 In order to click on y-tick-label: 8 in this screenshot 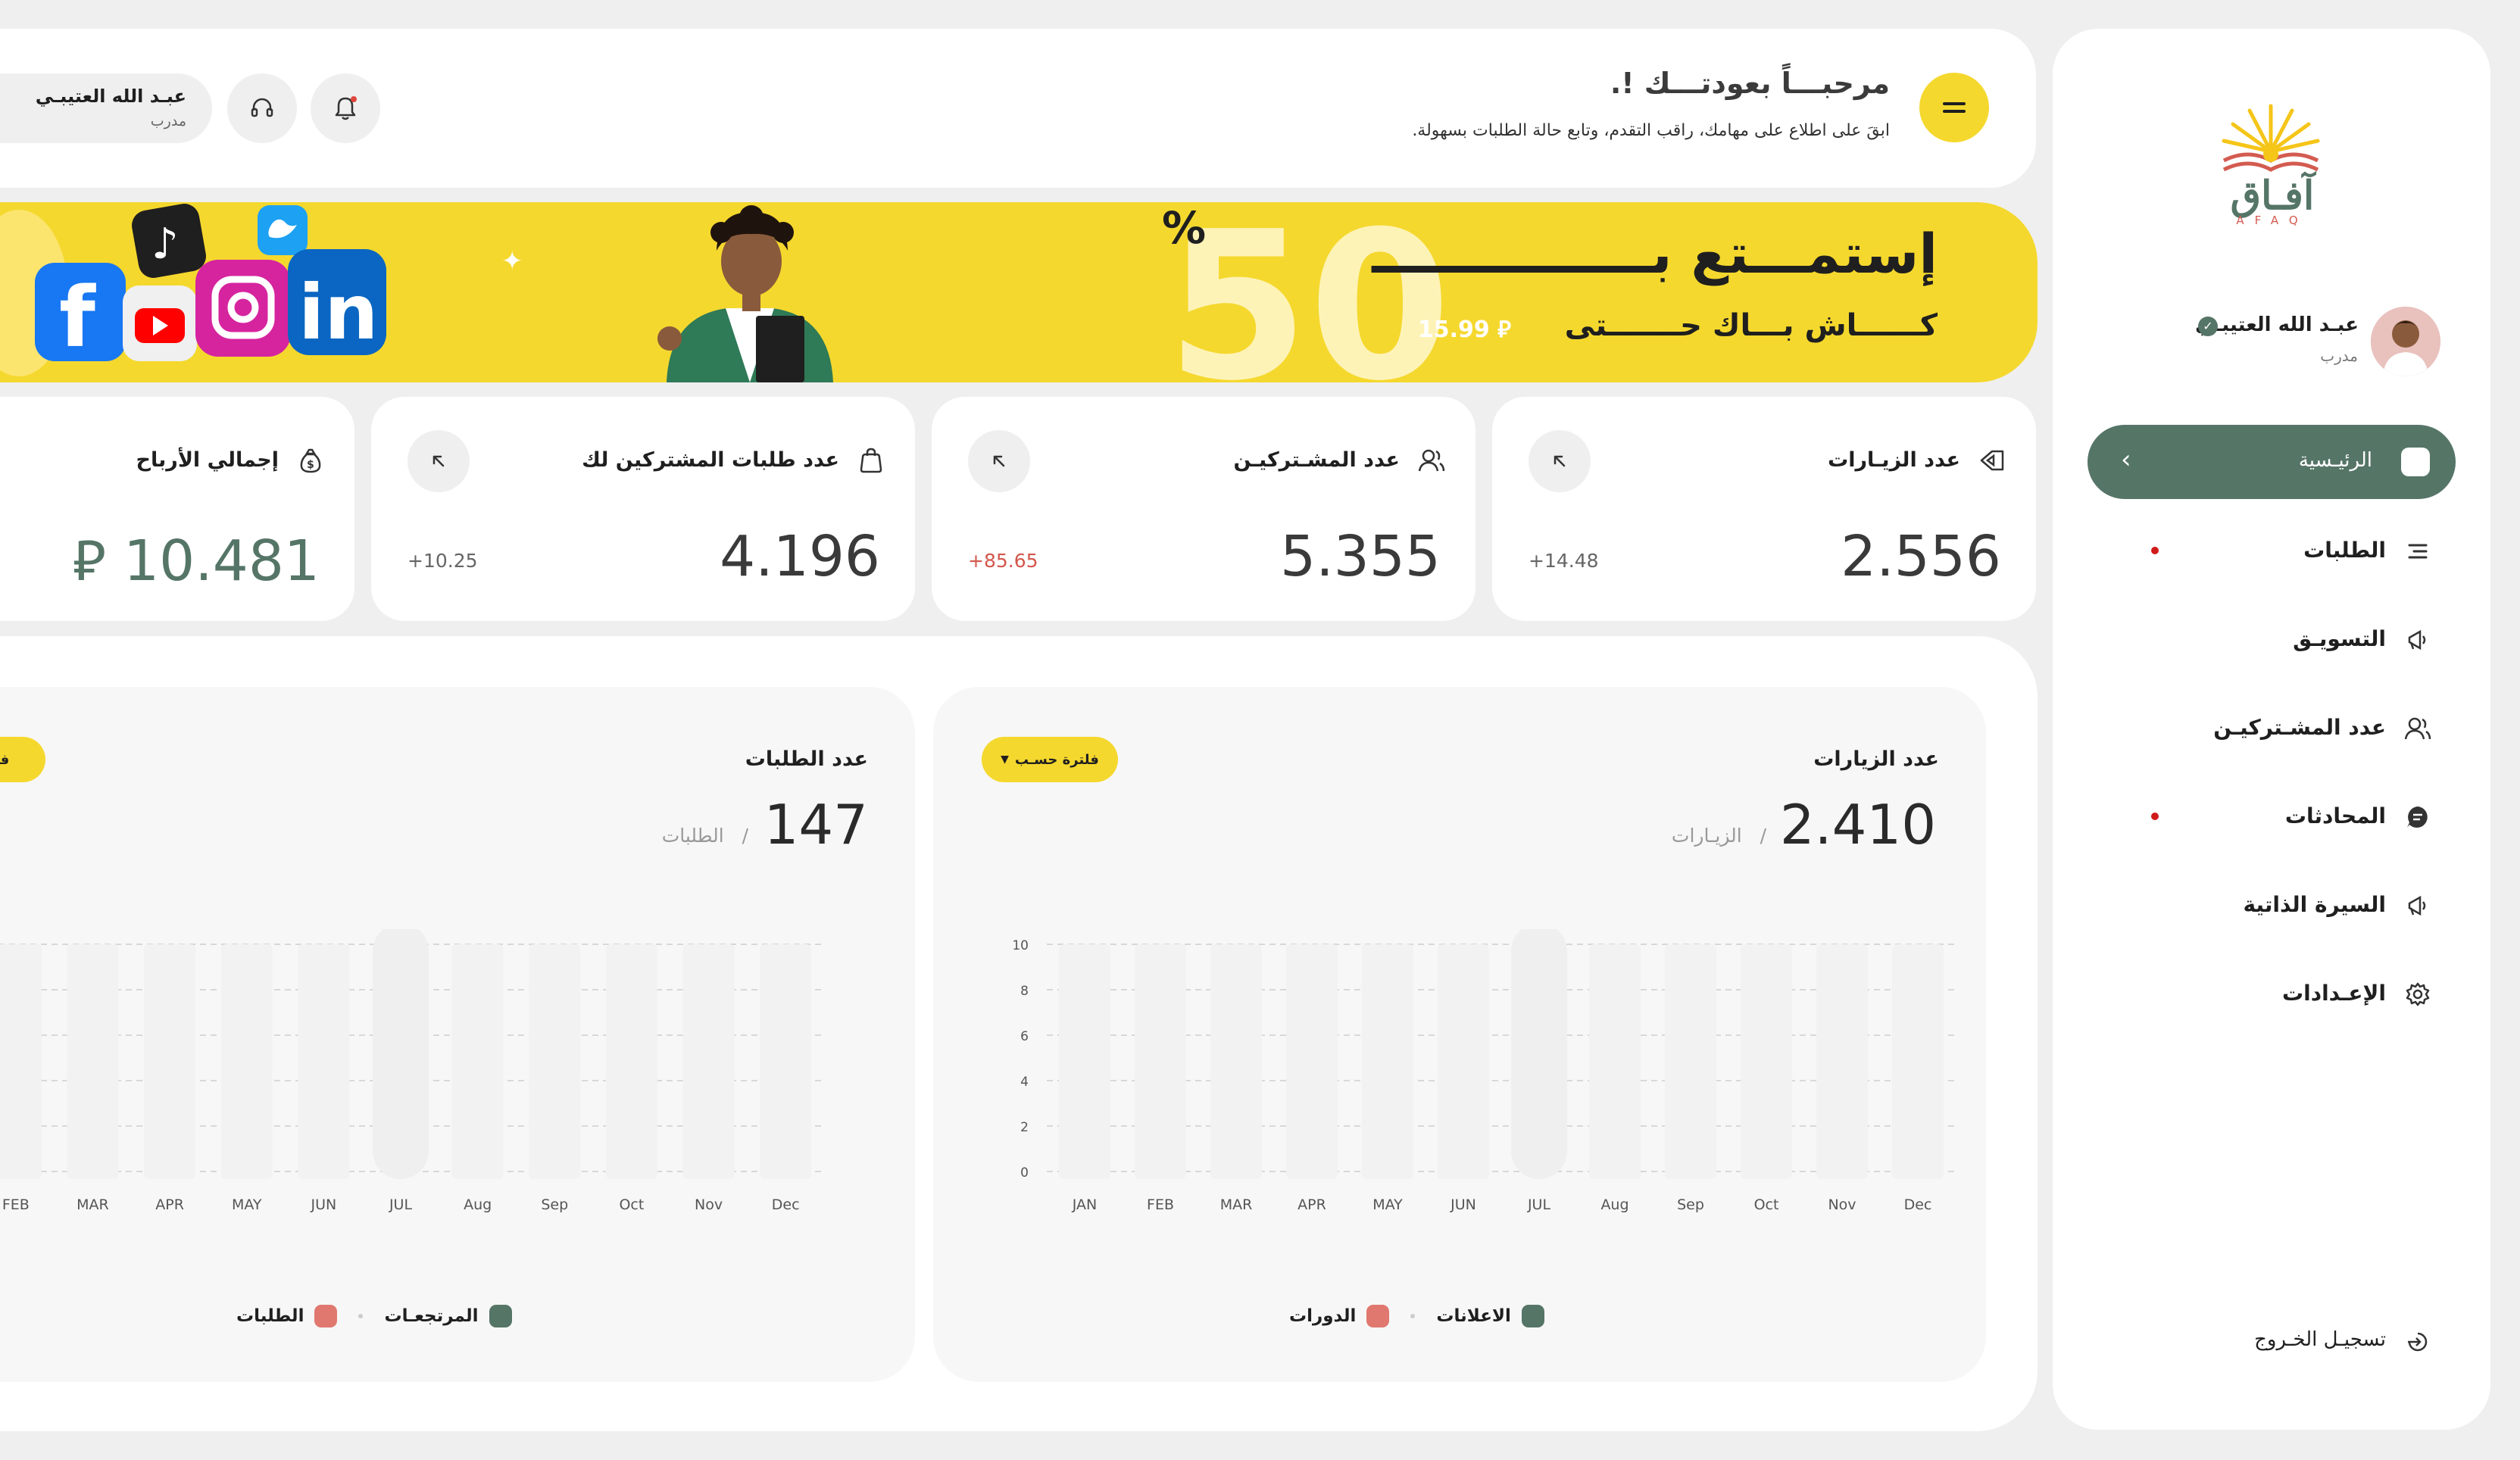, I will do `click(1024, 991)`.